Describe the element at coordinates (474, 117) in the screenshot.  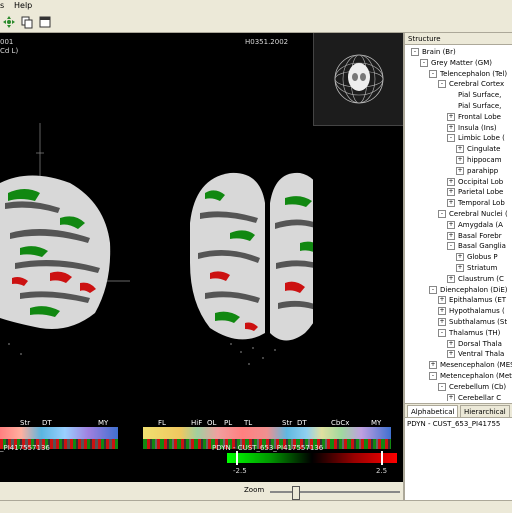
I see `tree-node: + Frontal Lobe` at that location.